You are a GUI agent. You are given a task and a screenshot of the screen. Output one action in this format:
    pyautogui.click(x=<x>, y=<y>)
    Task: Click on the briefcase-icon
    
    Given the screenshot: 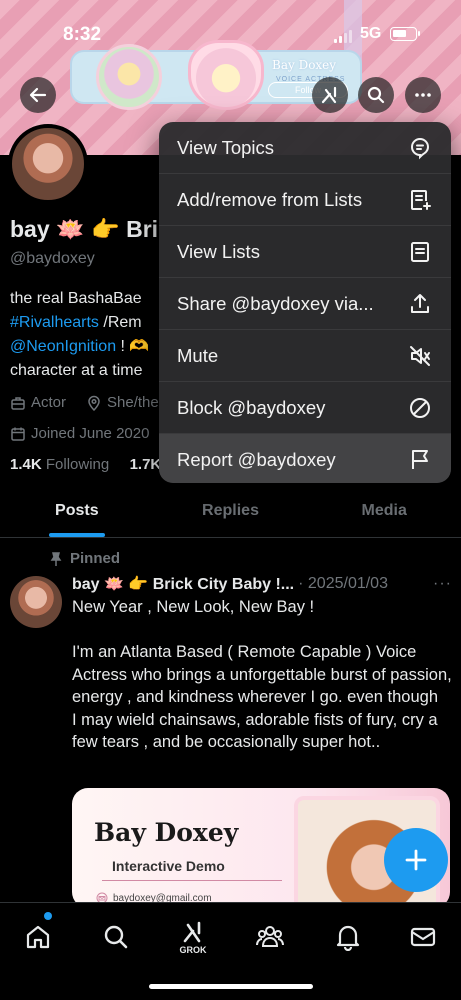 What is the action you would take?
    pyautogui.click(x=18, y=403)
    